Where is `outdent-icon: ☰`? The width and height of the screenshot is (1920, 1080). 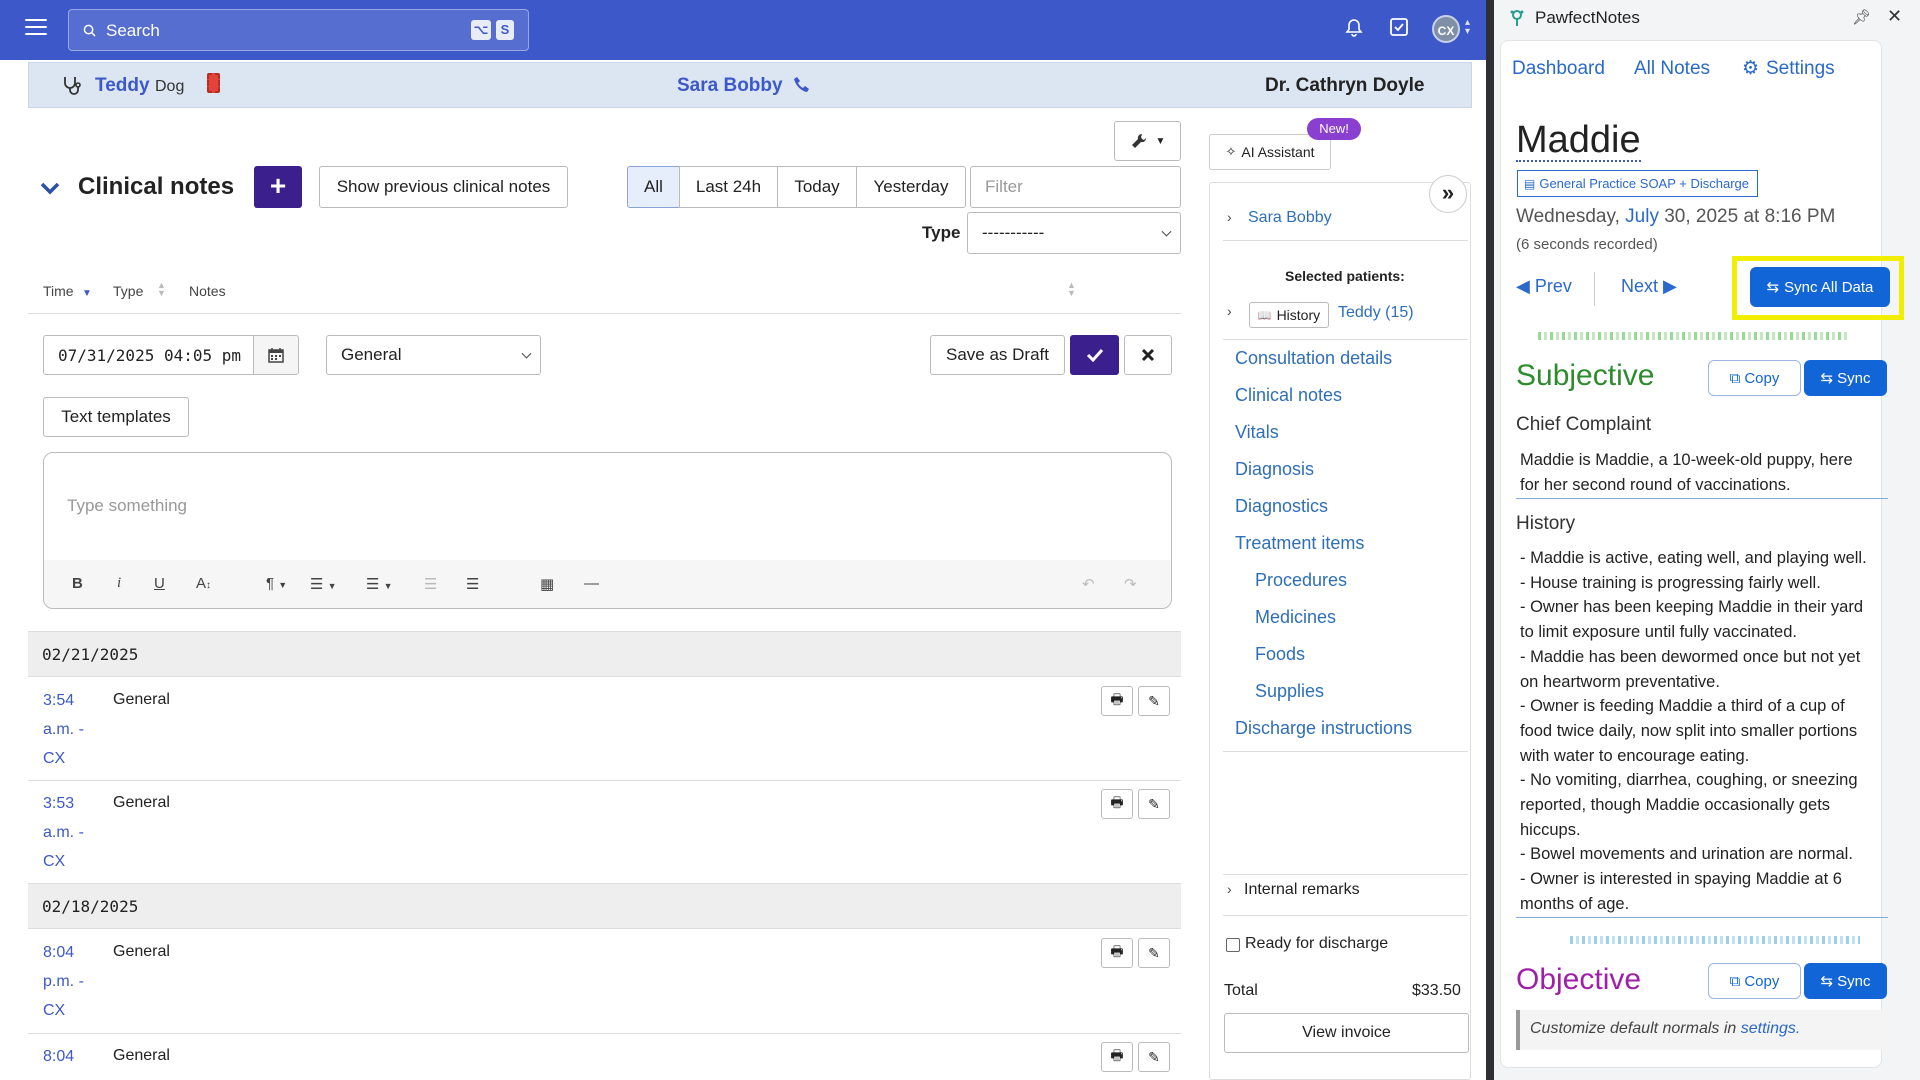 outdent-icon: ☰ is located at coordinates (430, 584).